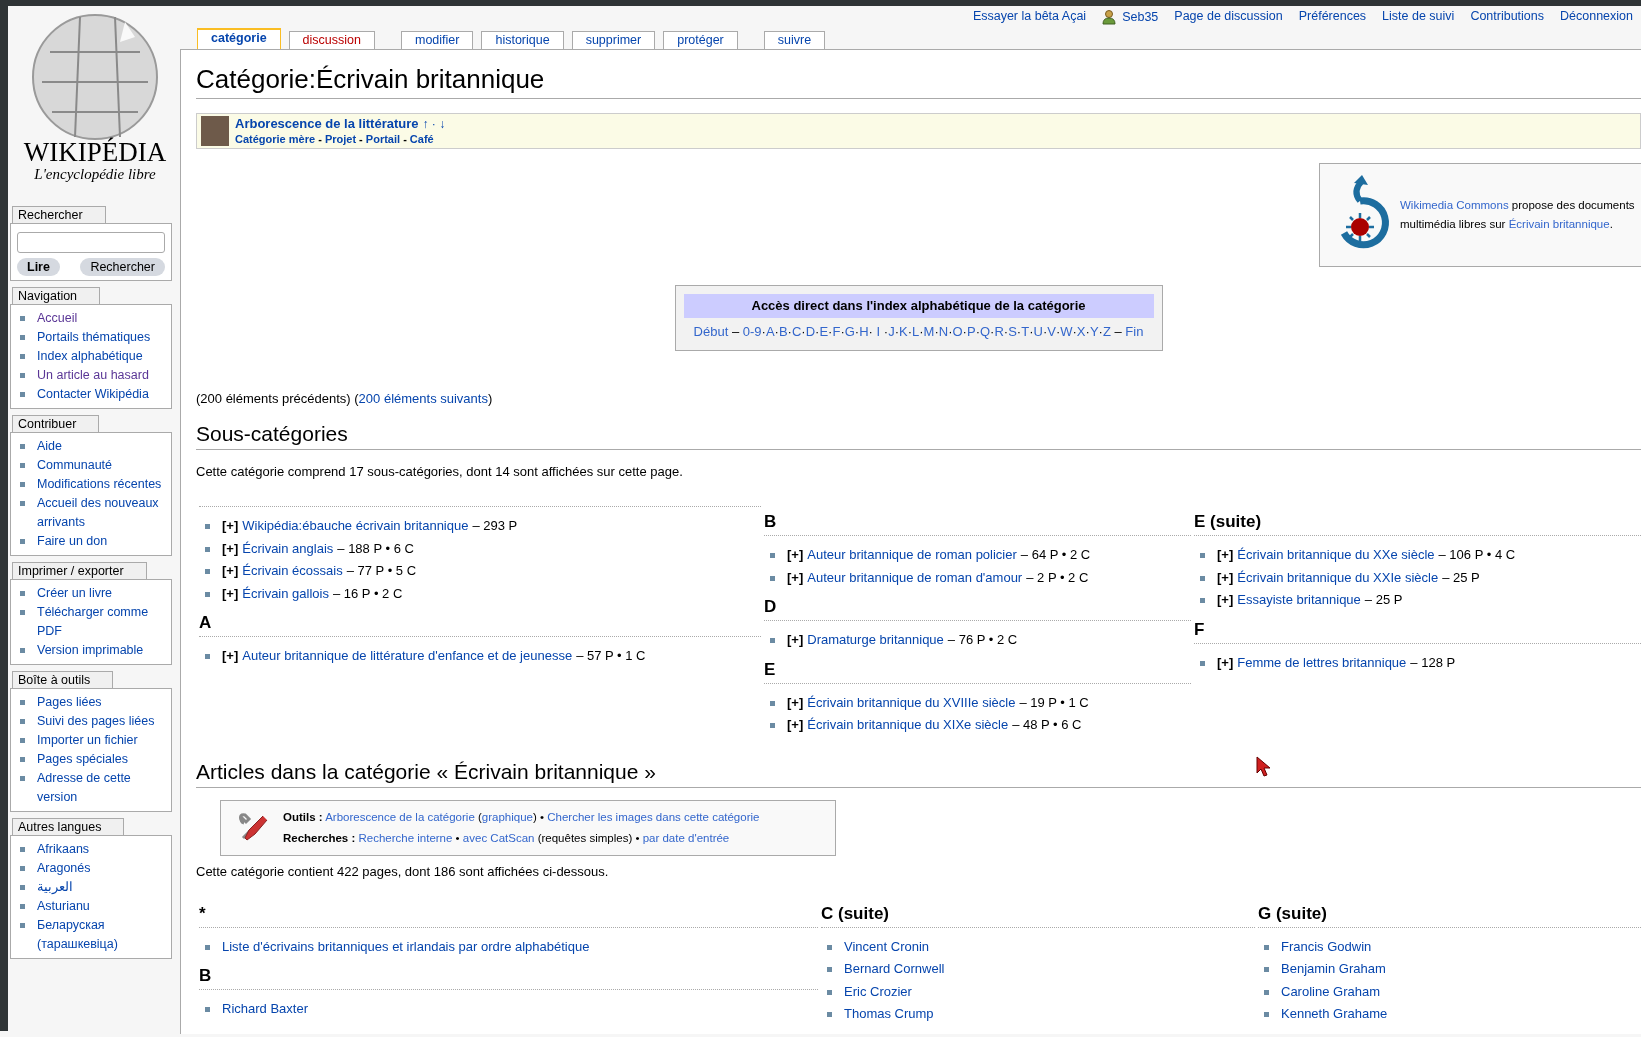  I want to click on index-link: I, so click(878, 331).